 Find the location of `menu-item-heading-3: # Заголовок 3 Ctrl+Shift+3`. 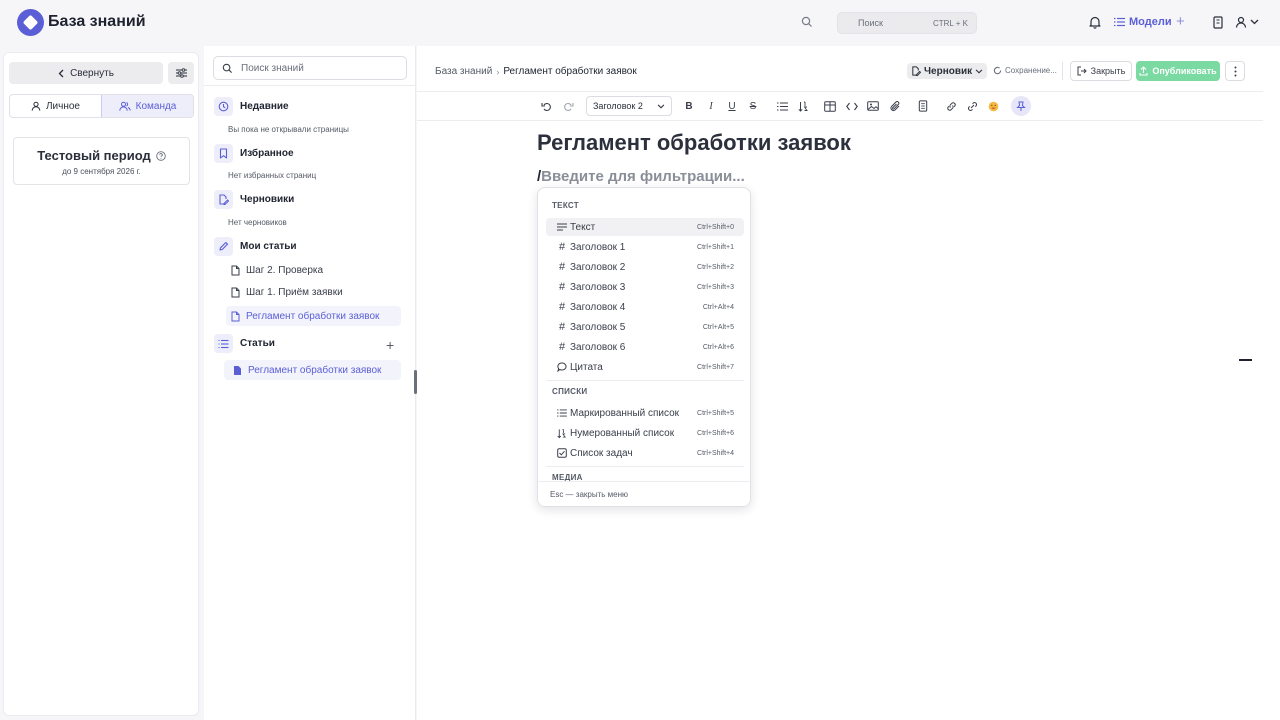

menu-item-heading-3: # Заголовок 3 Ctrl+Shift+3 is located at coordinates (645, 287).